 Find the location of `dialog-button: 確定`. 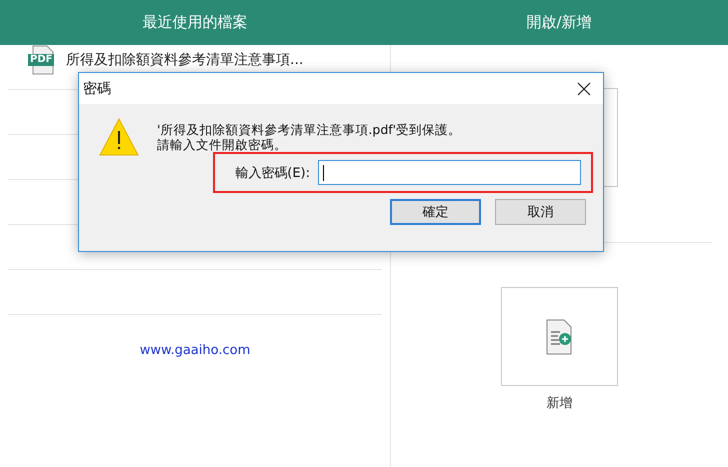

dialog-button: 確定 is located at coordinates (435, 212).